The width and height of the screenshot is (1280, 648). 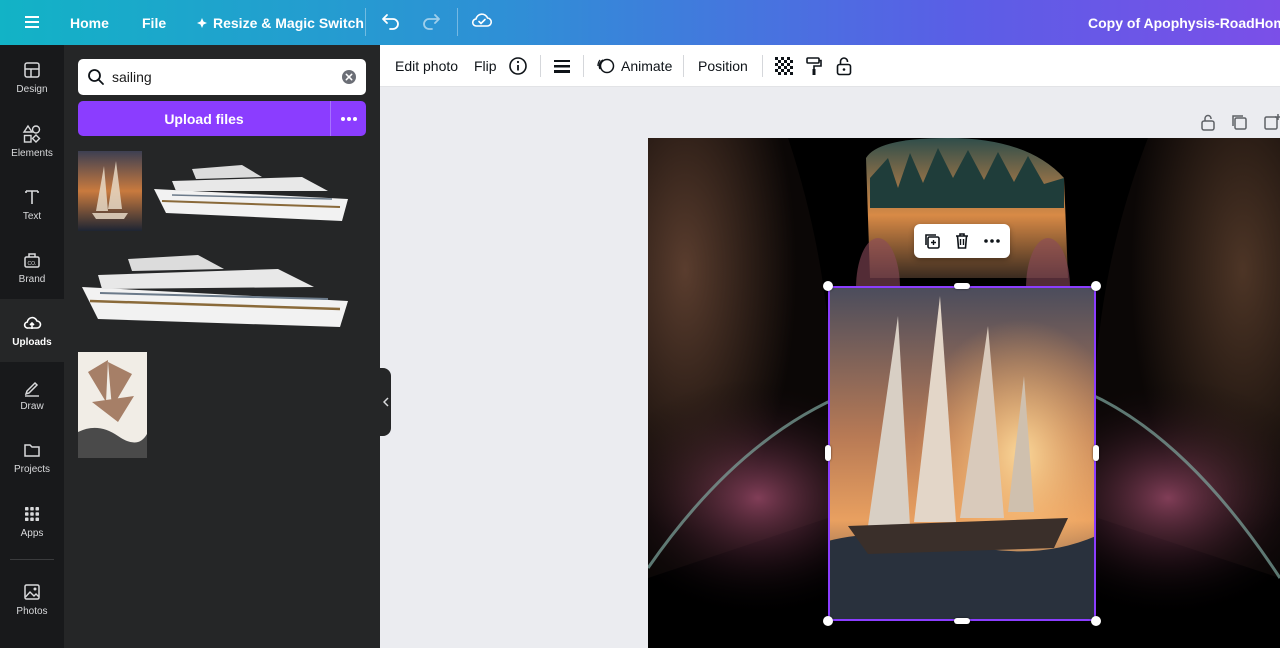 I want to click on search-box, so click(x=222, y=77).